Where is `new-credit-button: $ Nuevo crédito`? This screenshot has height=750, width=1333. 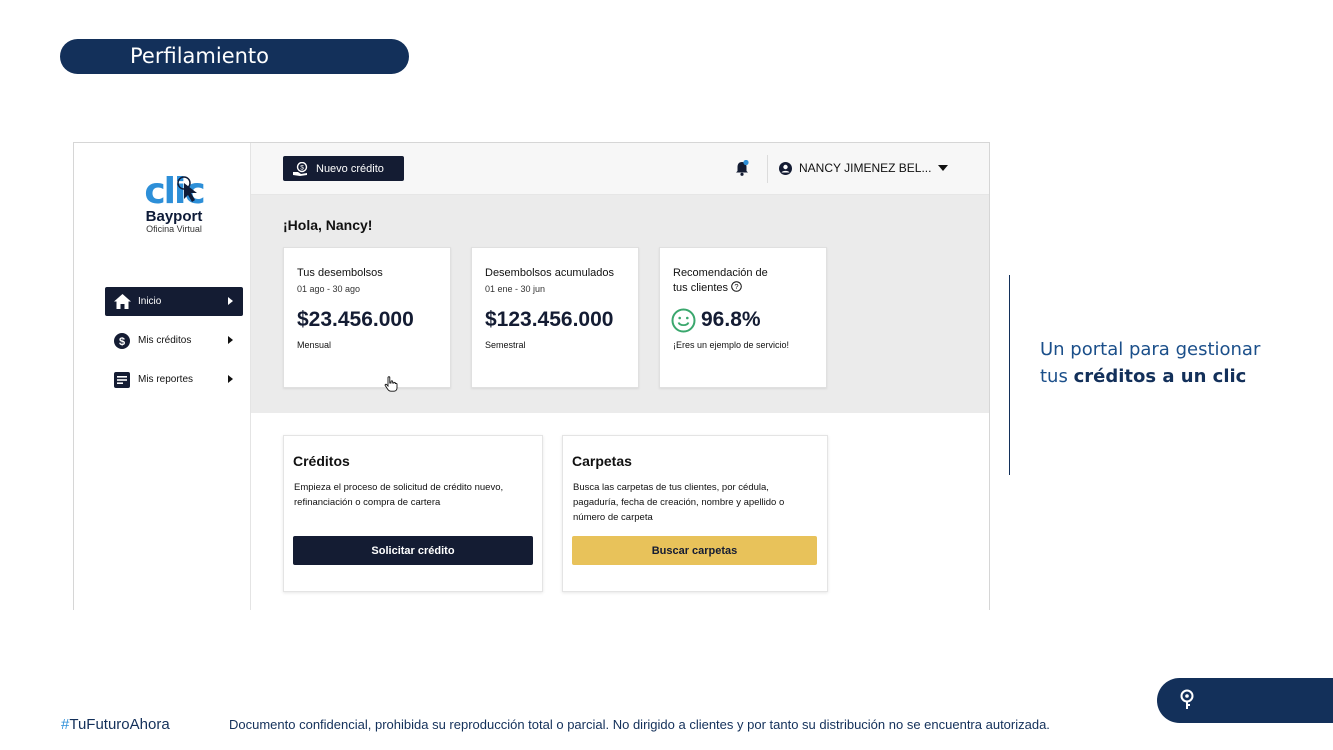
new-credit-button: $ Nuevo crédito is located at coordinates (343, 168).